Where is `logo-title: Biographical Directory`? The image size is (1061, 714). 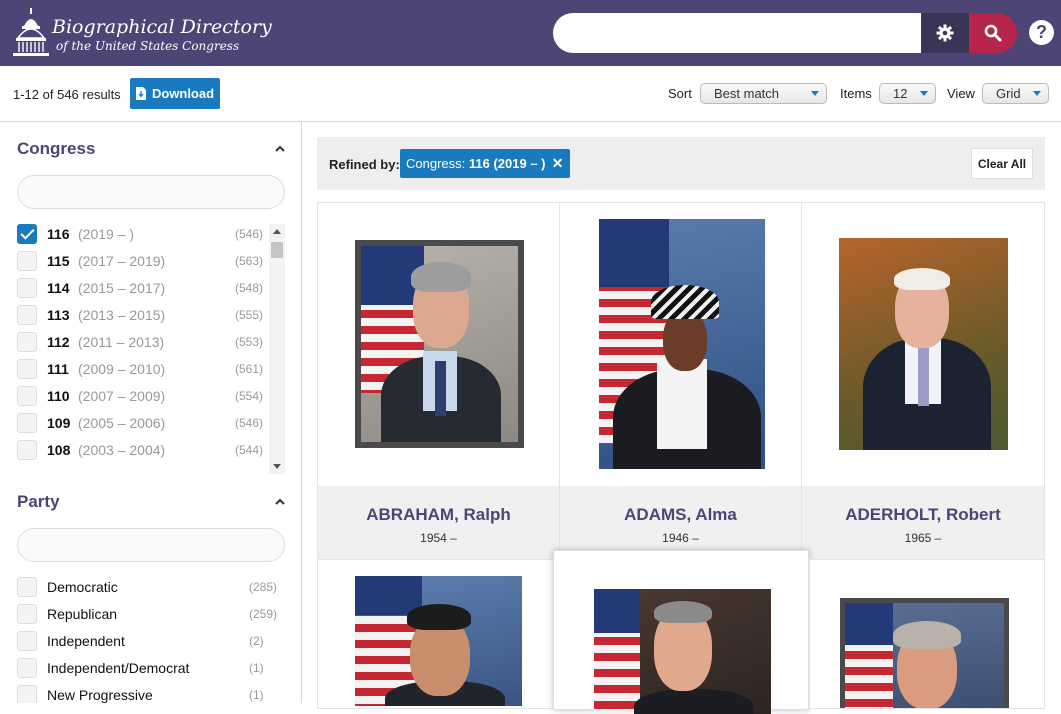
logo-title: Biographical Directory is located at coordinates (162, 27).